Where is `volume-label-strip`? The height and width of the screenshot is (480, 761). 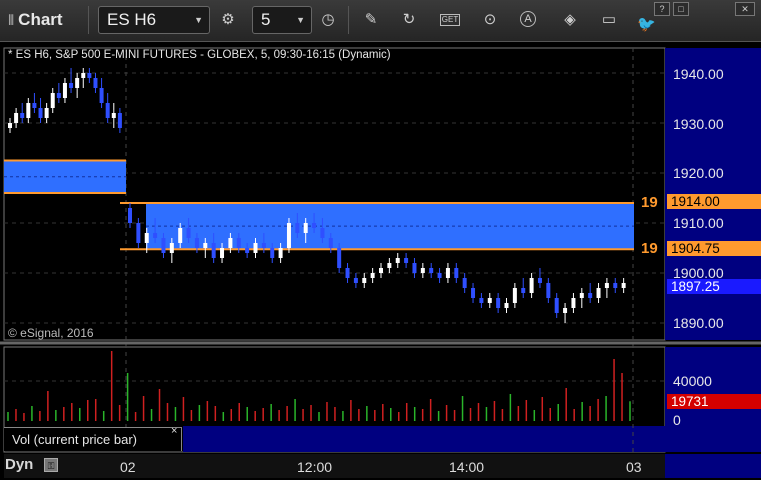 volume-label-strip is located at coordinates (424, 439).